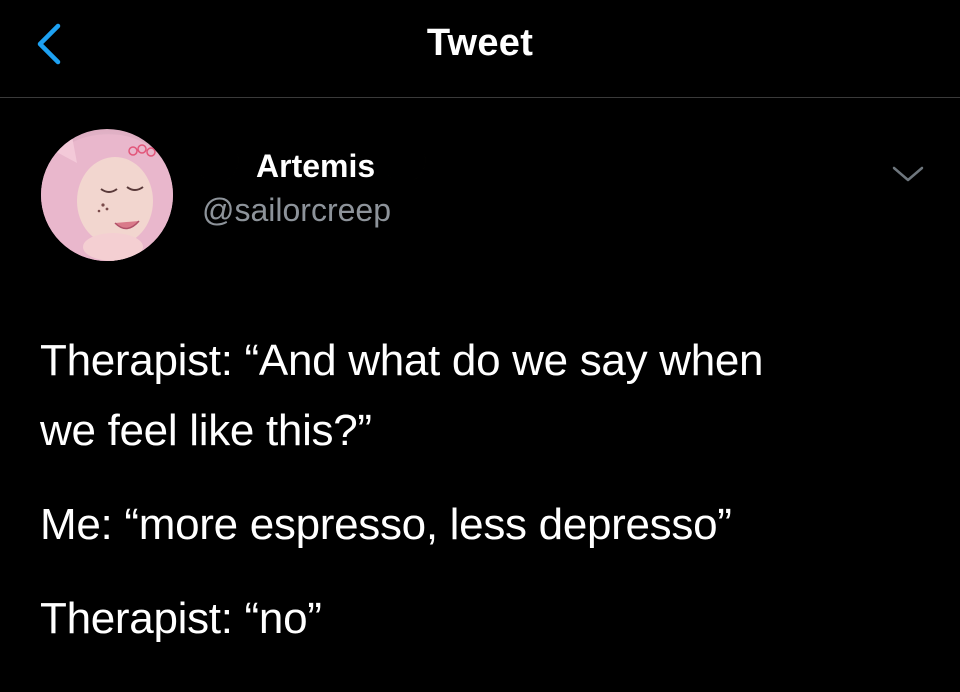 This screenshot has width=960, height=692. I want to click on tweet-line: Therapist: “And what do we say when, so click(402, 360).